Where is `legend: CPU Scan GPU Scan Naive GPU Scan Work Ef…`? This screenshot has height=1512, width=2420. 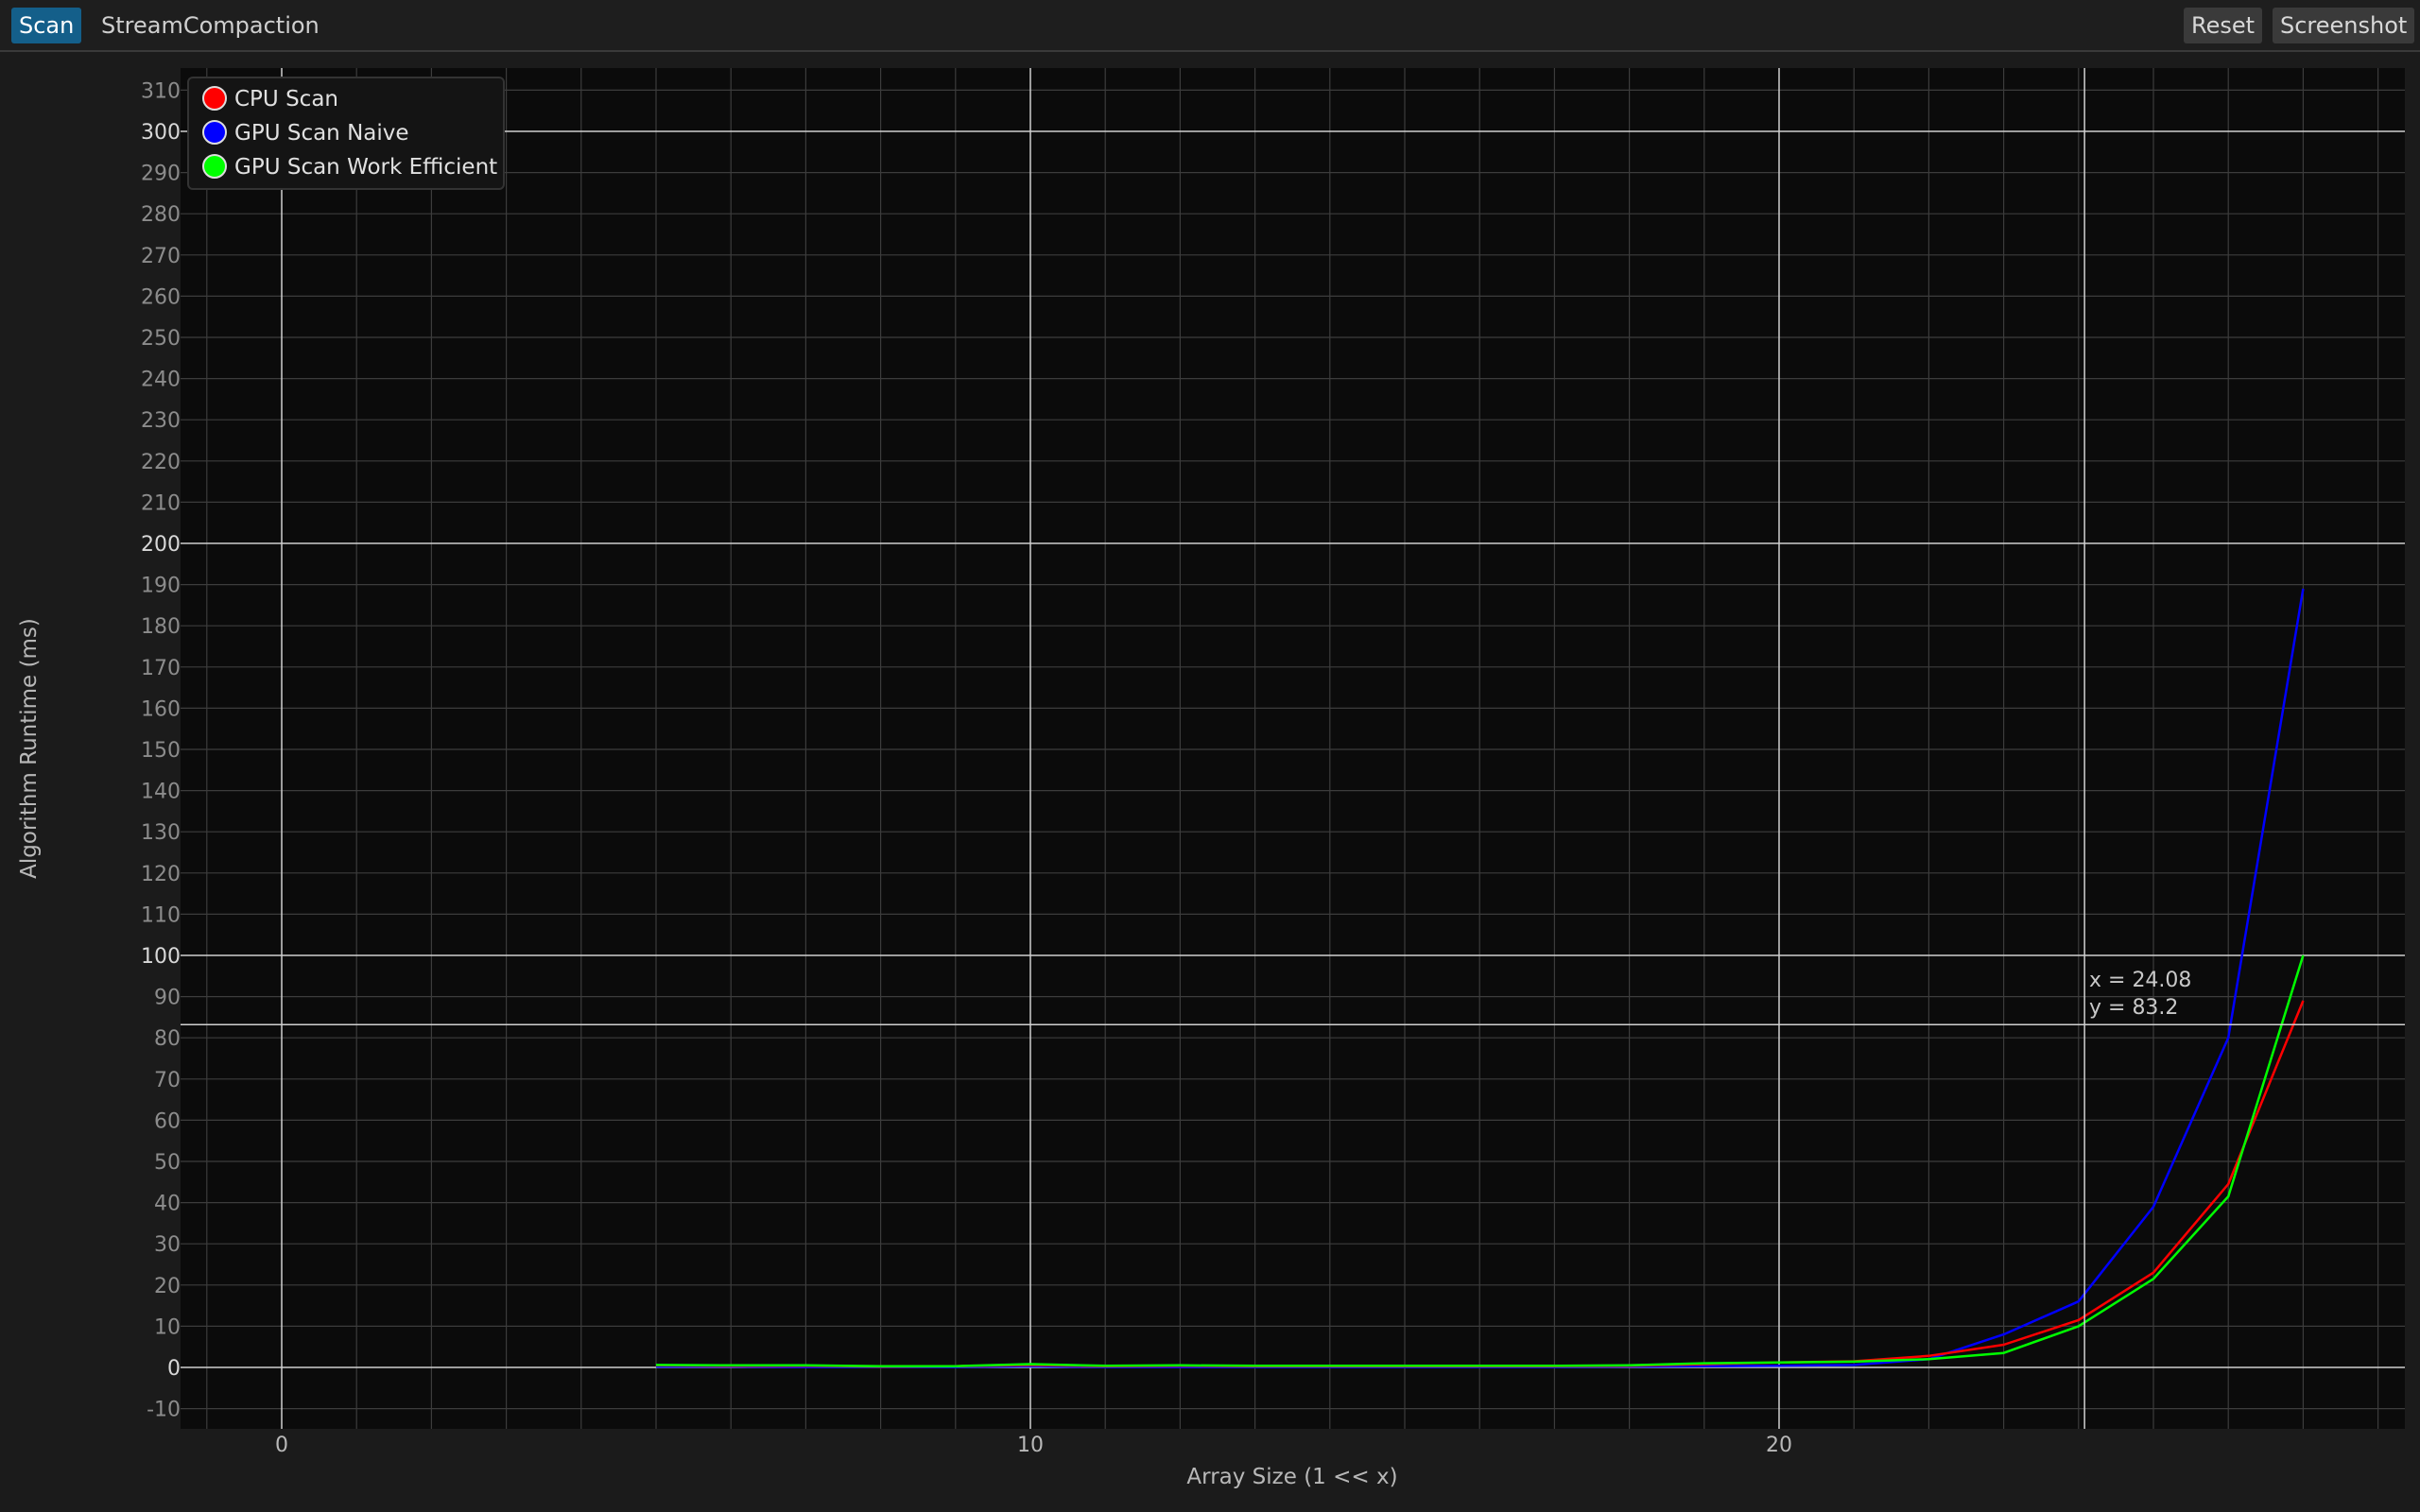 legend: CPU Scan GPU Scan Naive GPU Scan Work Ef… is located at coordinates (346, 133).